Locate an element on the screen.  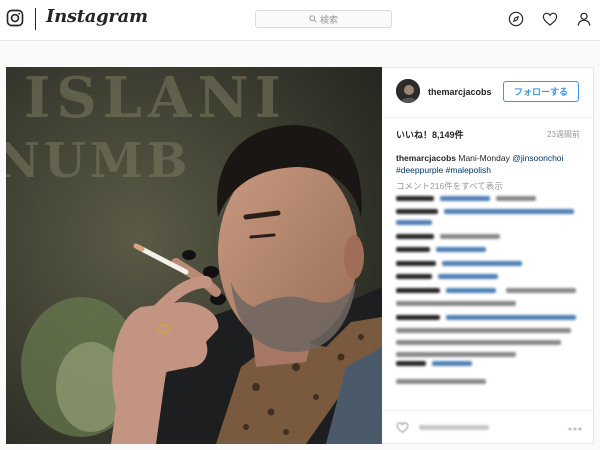
explore-compass-icon is located at coordinates (516, 19).